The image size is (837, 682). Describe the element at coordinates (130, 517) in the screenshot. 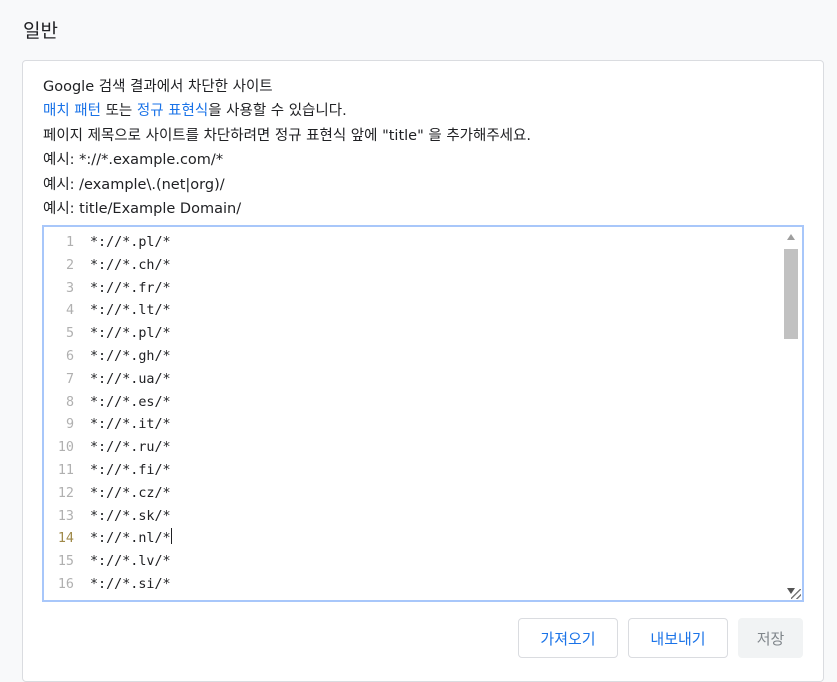

I see `line-text: *://*.sk/*` at that location.